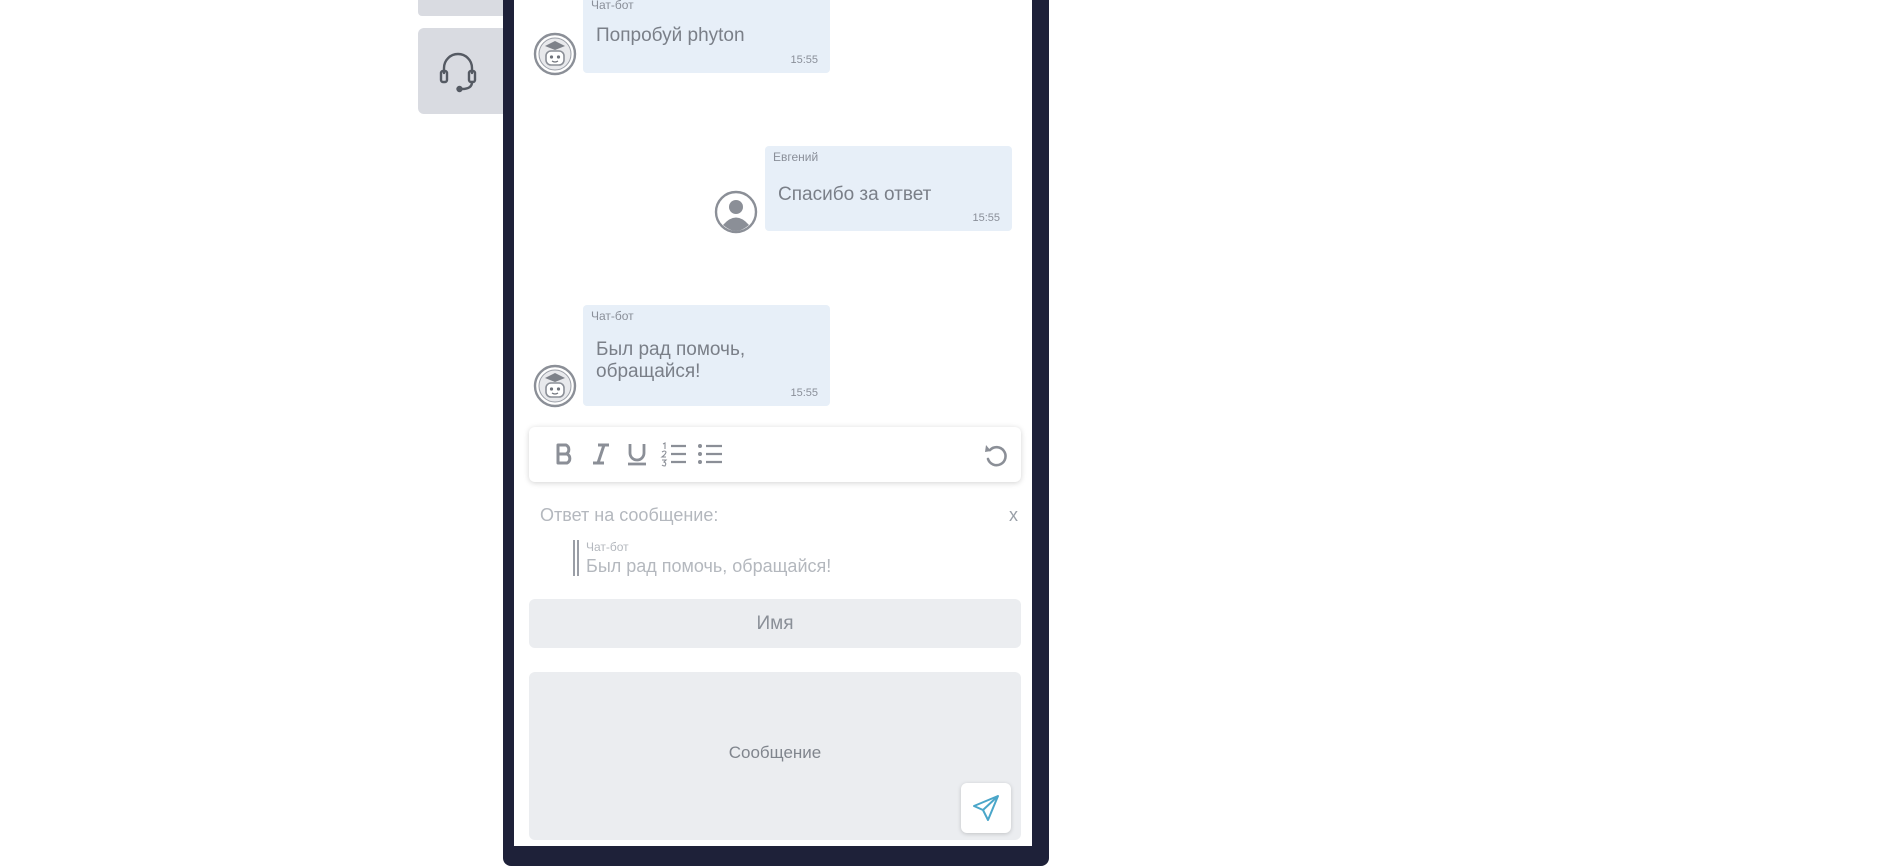  What do you see at coordinates (458, 72) in the screenshot?
I see `headset-icon` at bounding box center [458, 72].